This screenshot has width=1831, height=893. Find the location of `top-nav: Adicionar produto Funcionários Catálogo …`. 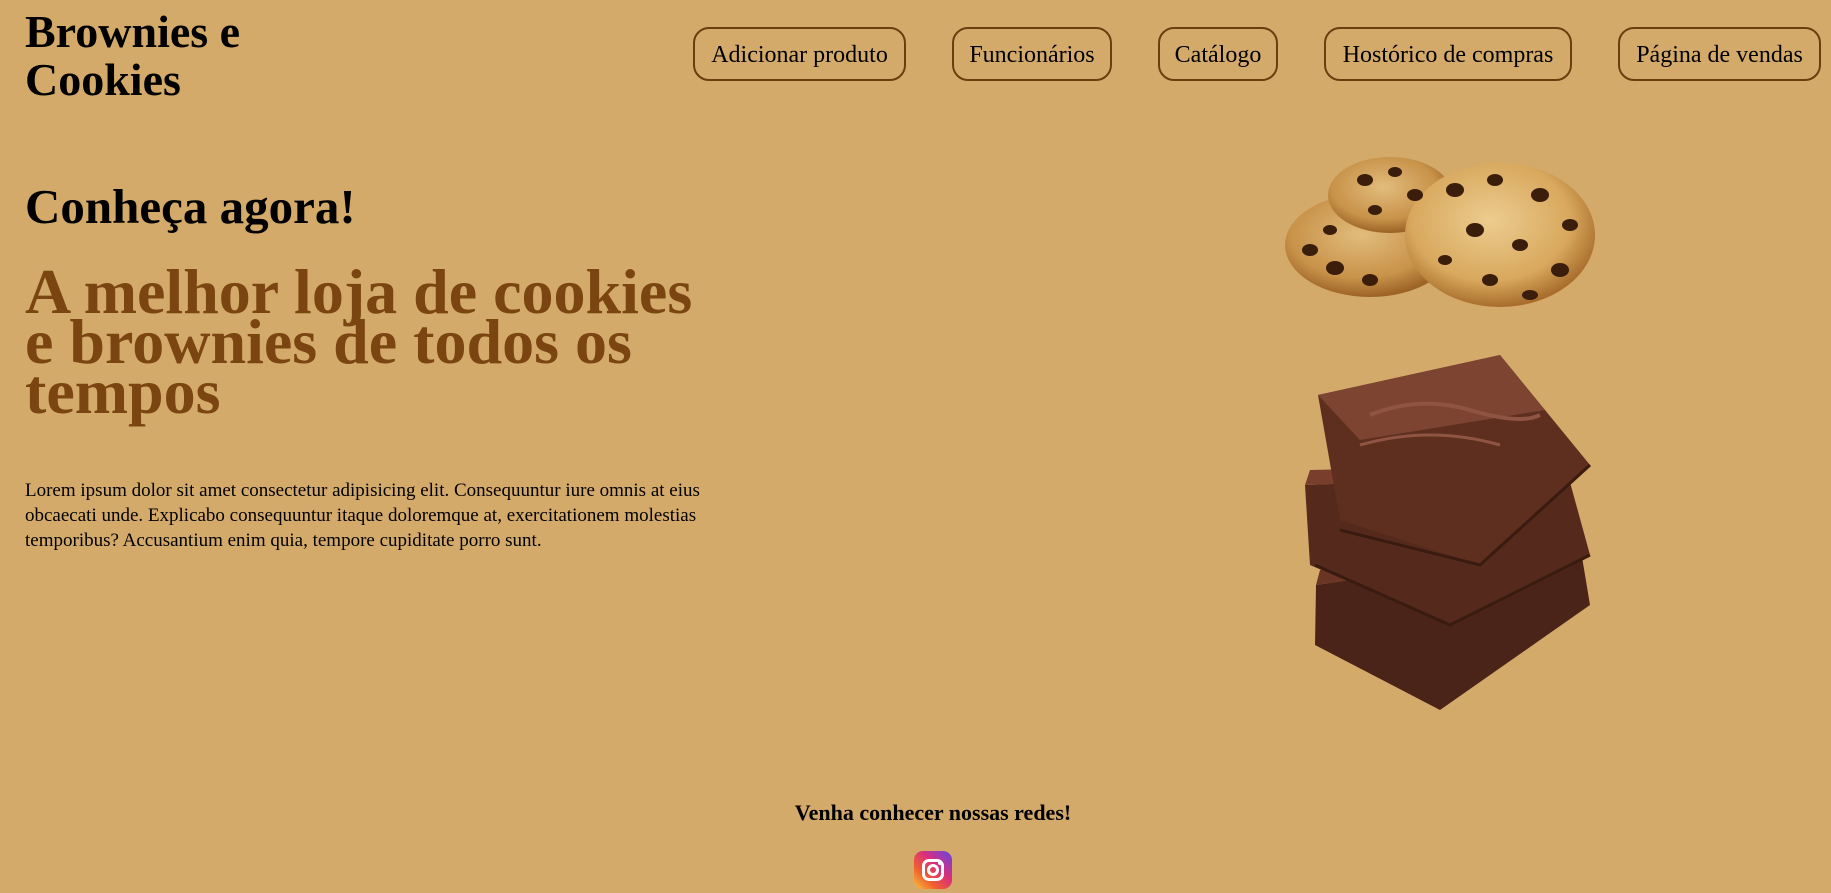

top-nav: Adicionar produto Funcionários Catálogo … is located at coordinates (915, 55).